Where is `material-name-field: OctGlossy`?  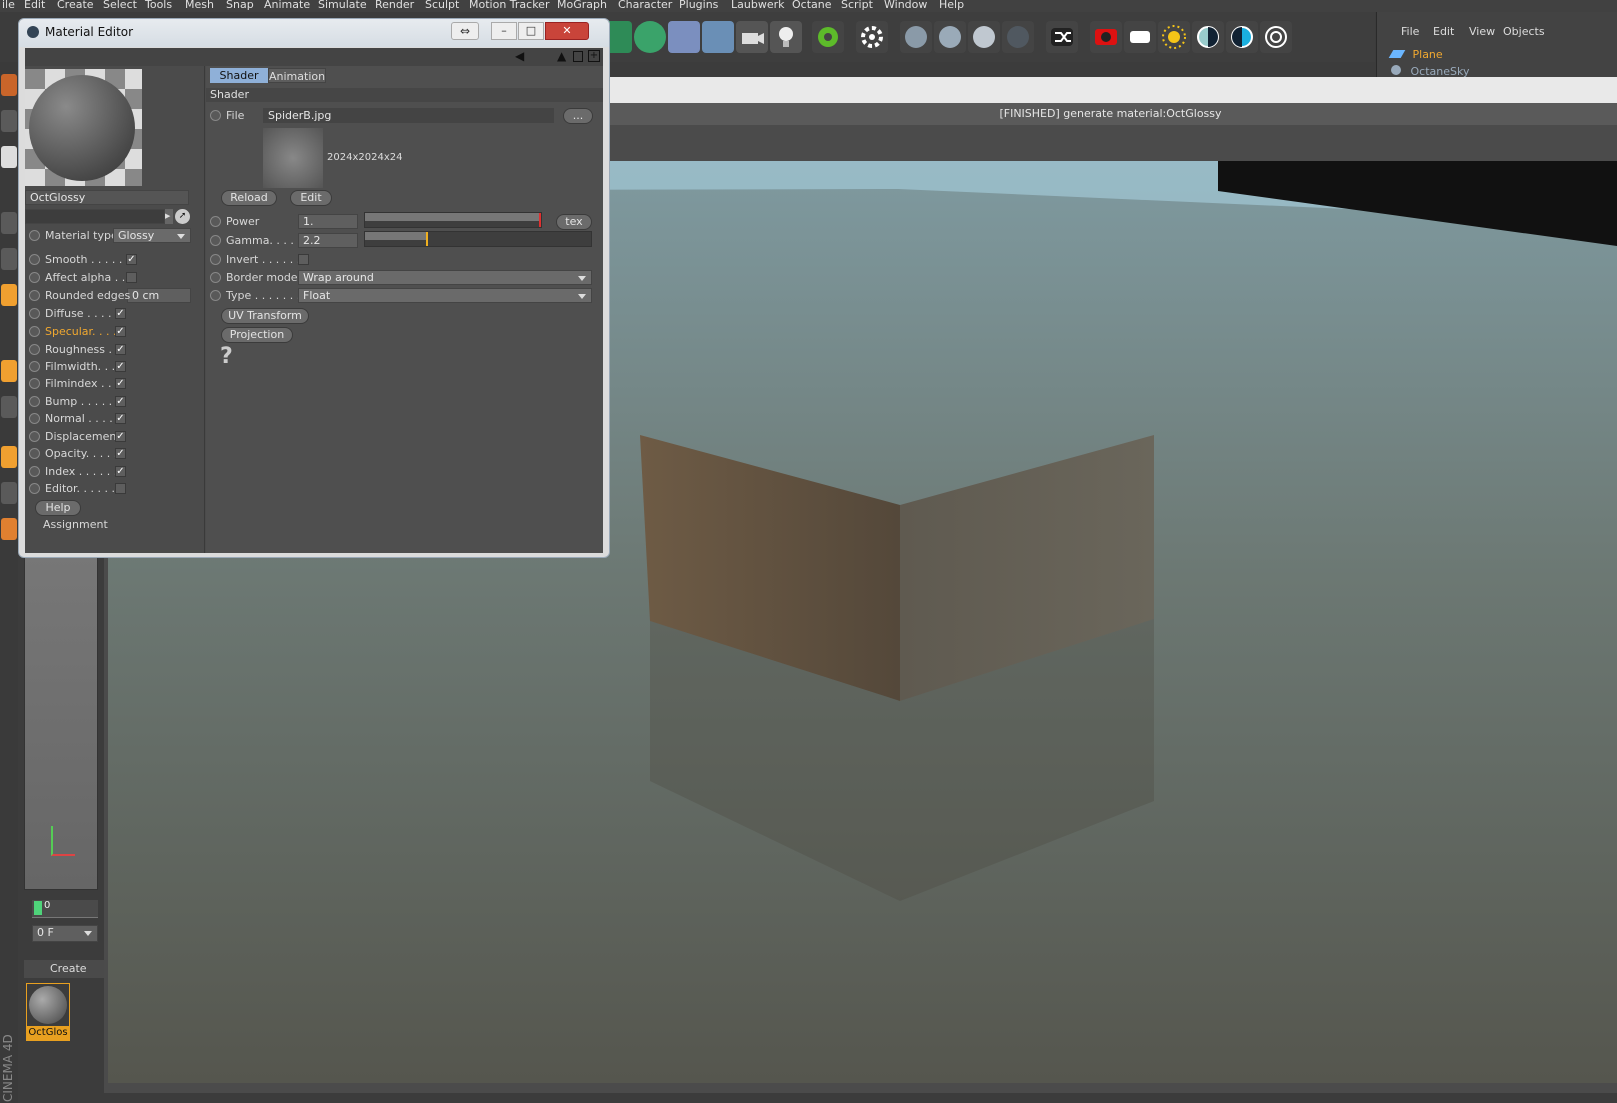 material-name-field: OctGlossy is located at coordinates (107, 197).